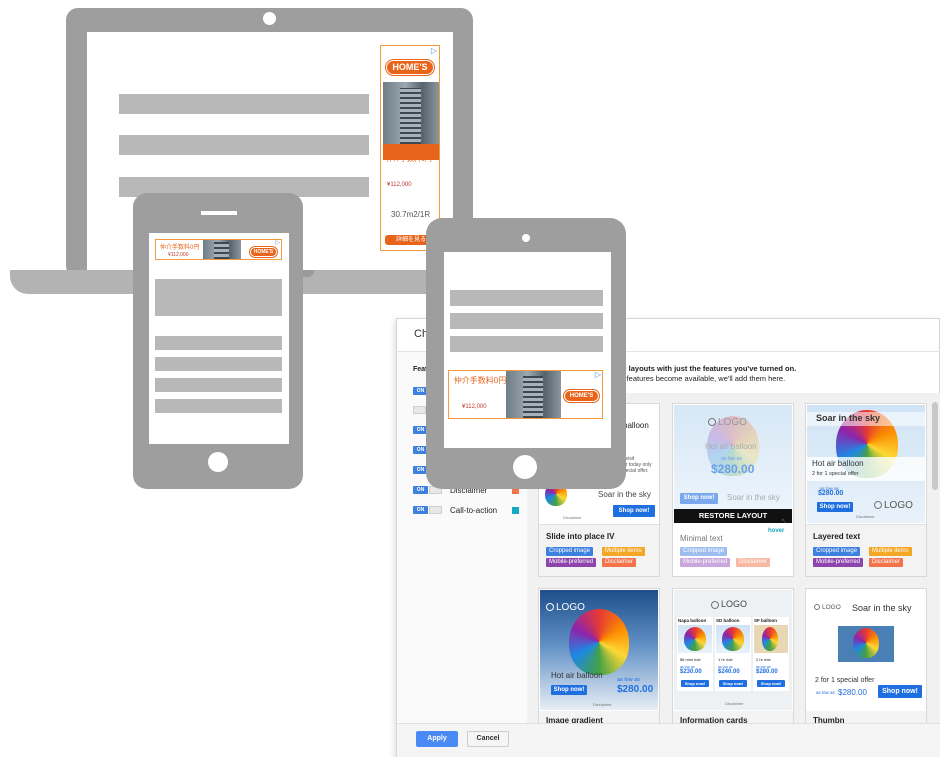  I want to click on info-item-title: Napa balloon, so click(692, 620).